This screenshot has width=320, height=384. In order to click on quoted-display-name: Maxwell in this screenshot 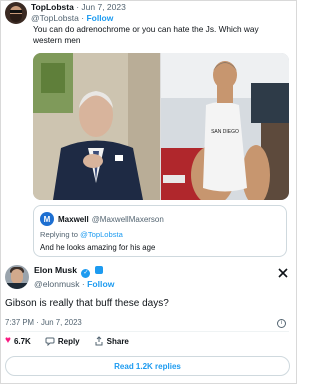, I will do `click(73, 219)`.